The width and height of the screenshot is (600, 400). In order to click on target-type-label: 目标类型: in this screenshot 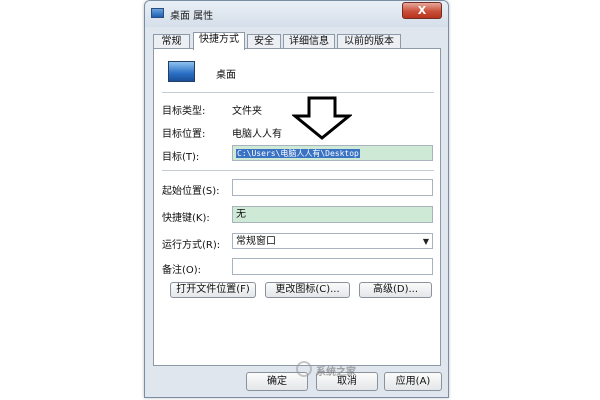, I will do `click(184, 111)`.